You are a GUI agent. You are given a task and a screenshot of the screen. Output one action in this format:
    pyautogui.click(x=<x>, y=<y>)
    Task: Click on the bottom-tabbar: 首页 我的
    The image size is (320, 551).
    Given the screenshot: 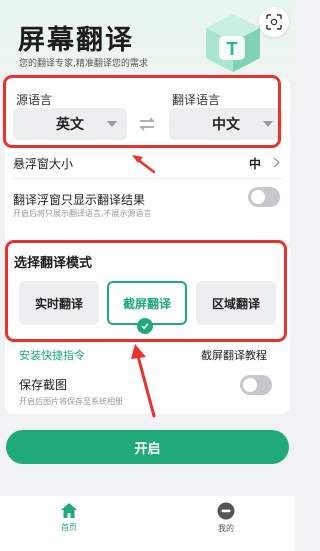 What is the action you would take?
    pyautogui.click(x=147, y=523)
    